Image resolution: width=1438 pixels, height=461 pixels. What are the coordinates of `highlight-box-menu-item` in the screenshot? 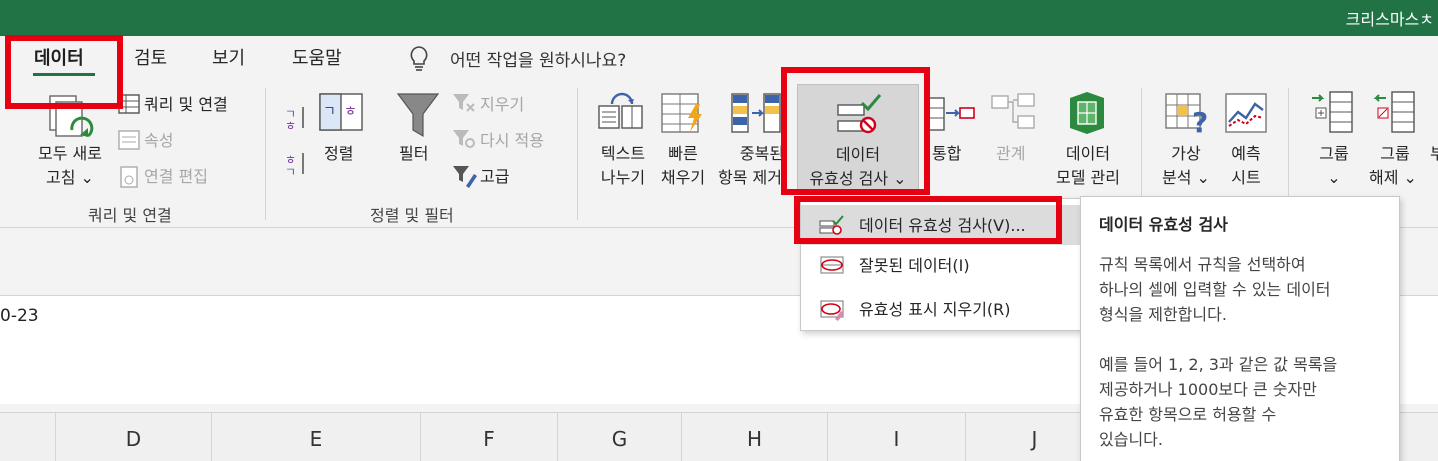 It's located at (928, 220).